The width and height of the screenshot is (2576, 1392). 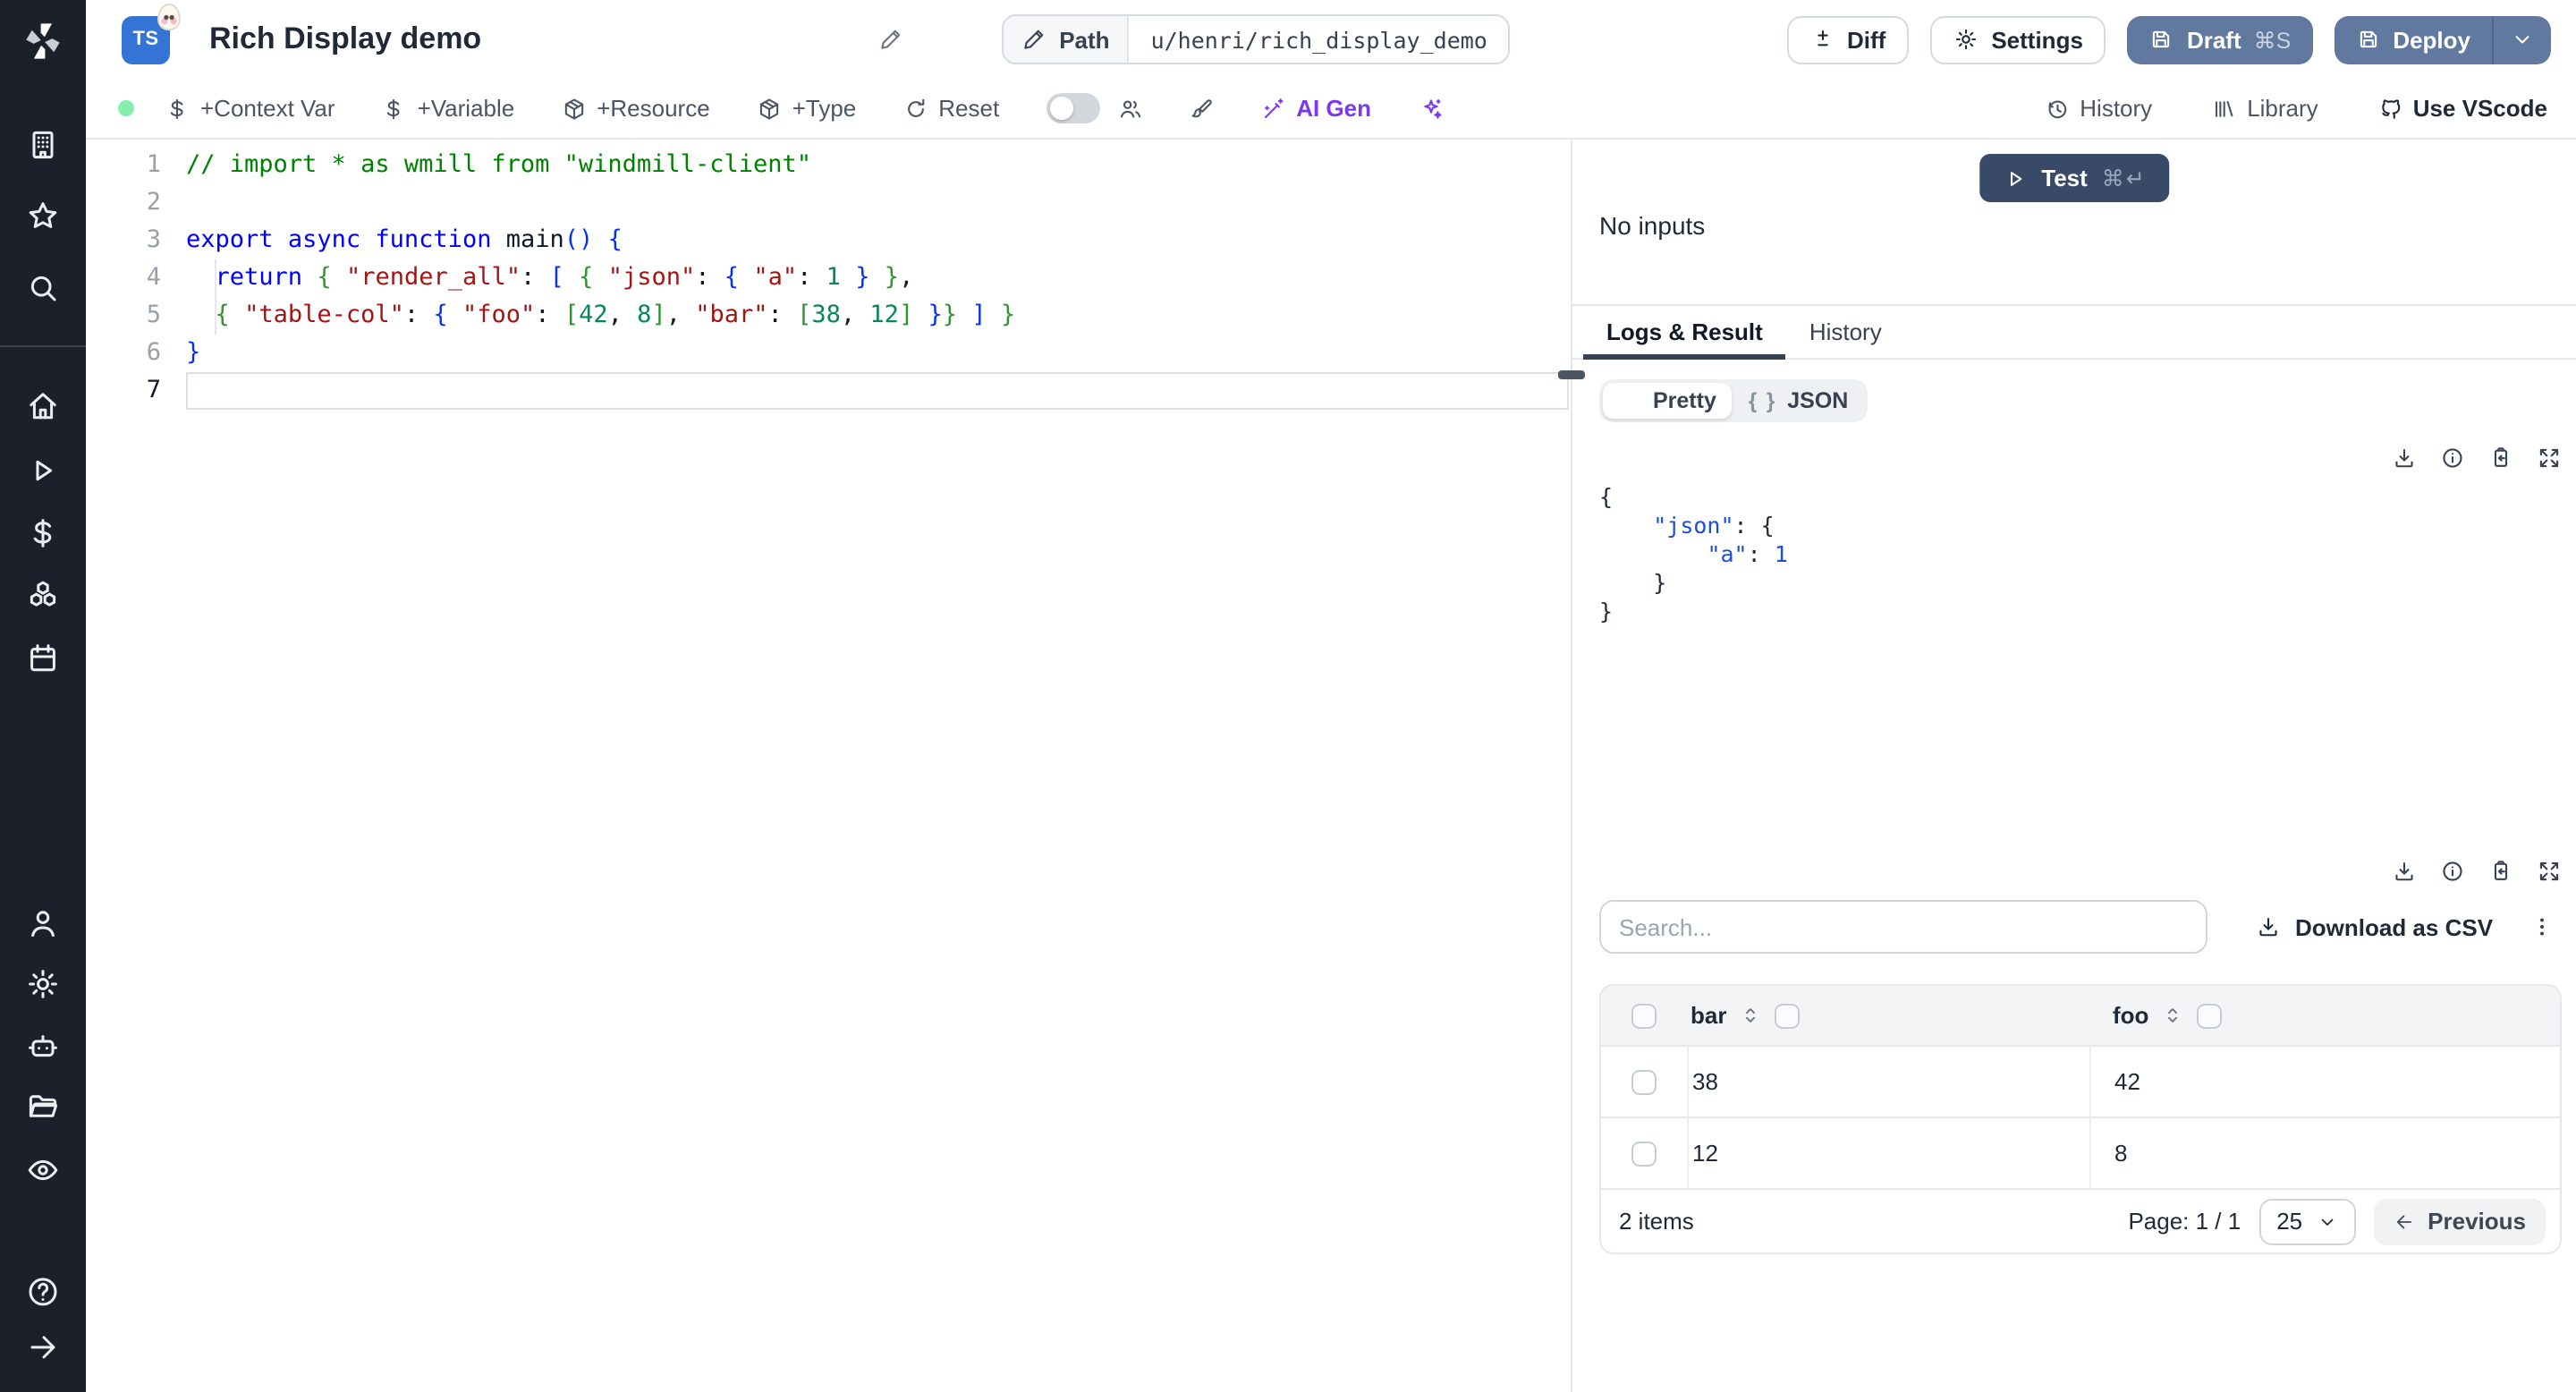 What do you see at coordinates (43, 1291) in the screenshot?
I see `sidebar-item-help-icon` at bounding box center [43, 1291].